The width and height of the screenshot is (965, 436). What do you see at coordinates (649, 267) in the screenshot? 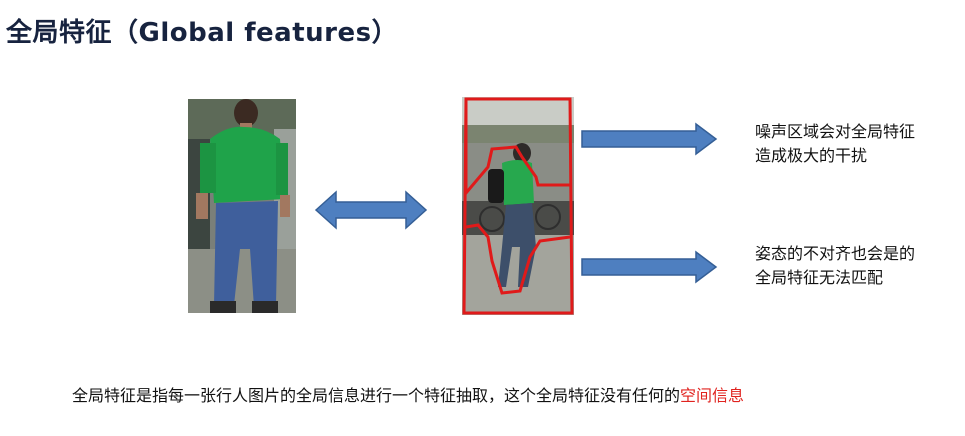
I see `arrow-right-bottom-icon` at bounding box center [649, 267].